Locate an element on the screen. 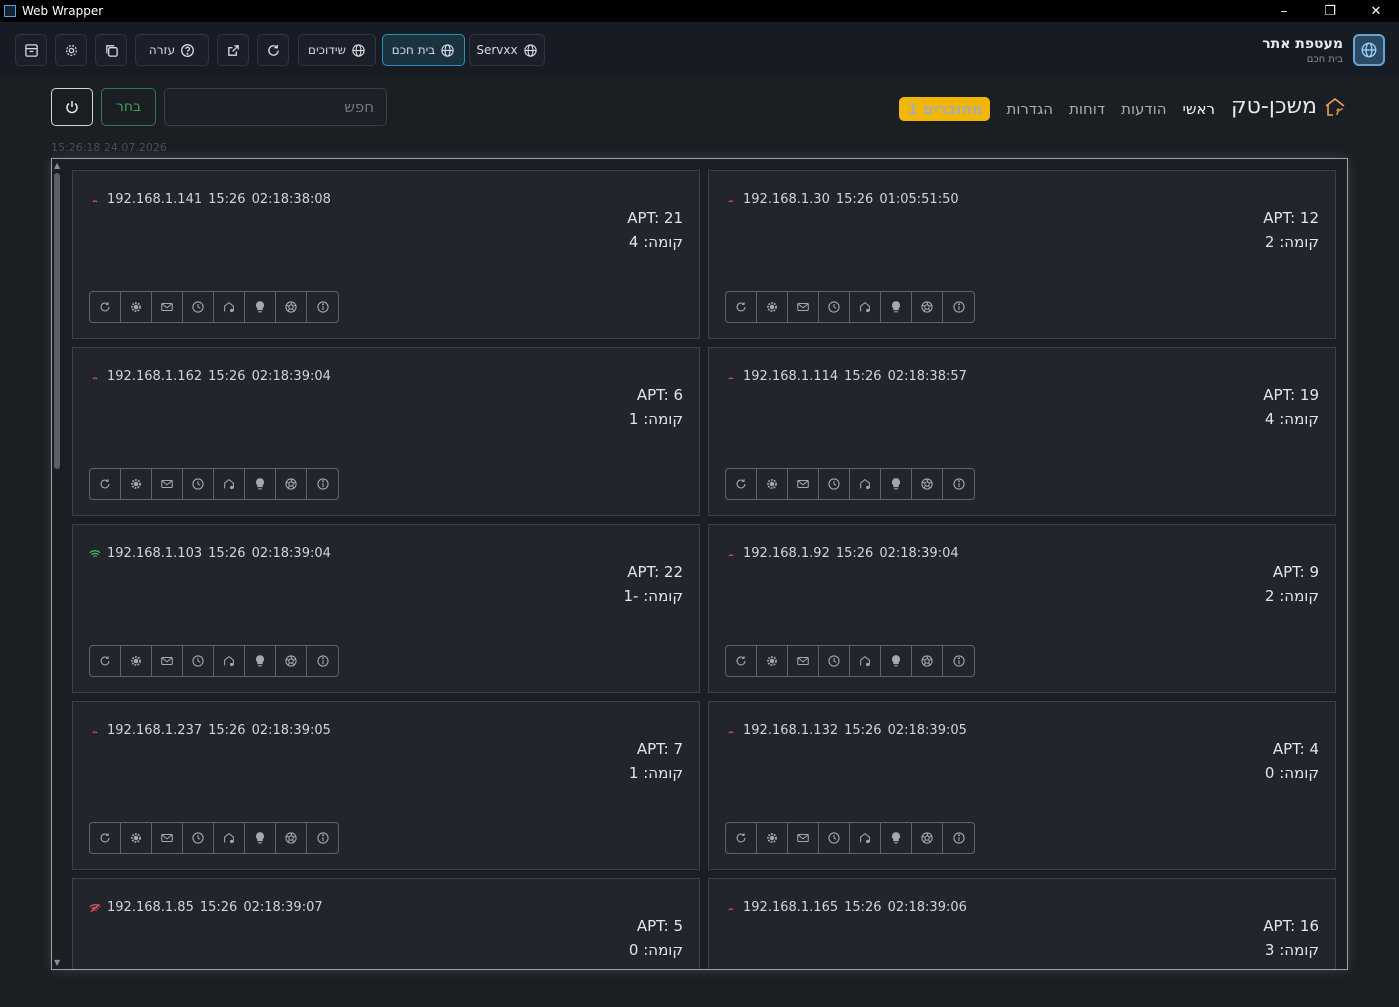 The image size is (1399, 1007). help-button: עזרה is located at coordinates (172, 50).